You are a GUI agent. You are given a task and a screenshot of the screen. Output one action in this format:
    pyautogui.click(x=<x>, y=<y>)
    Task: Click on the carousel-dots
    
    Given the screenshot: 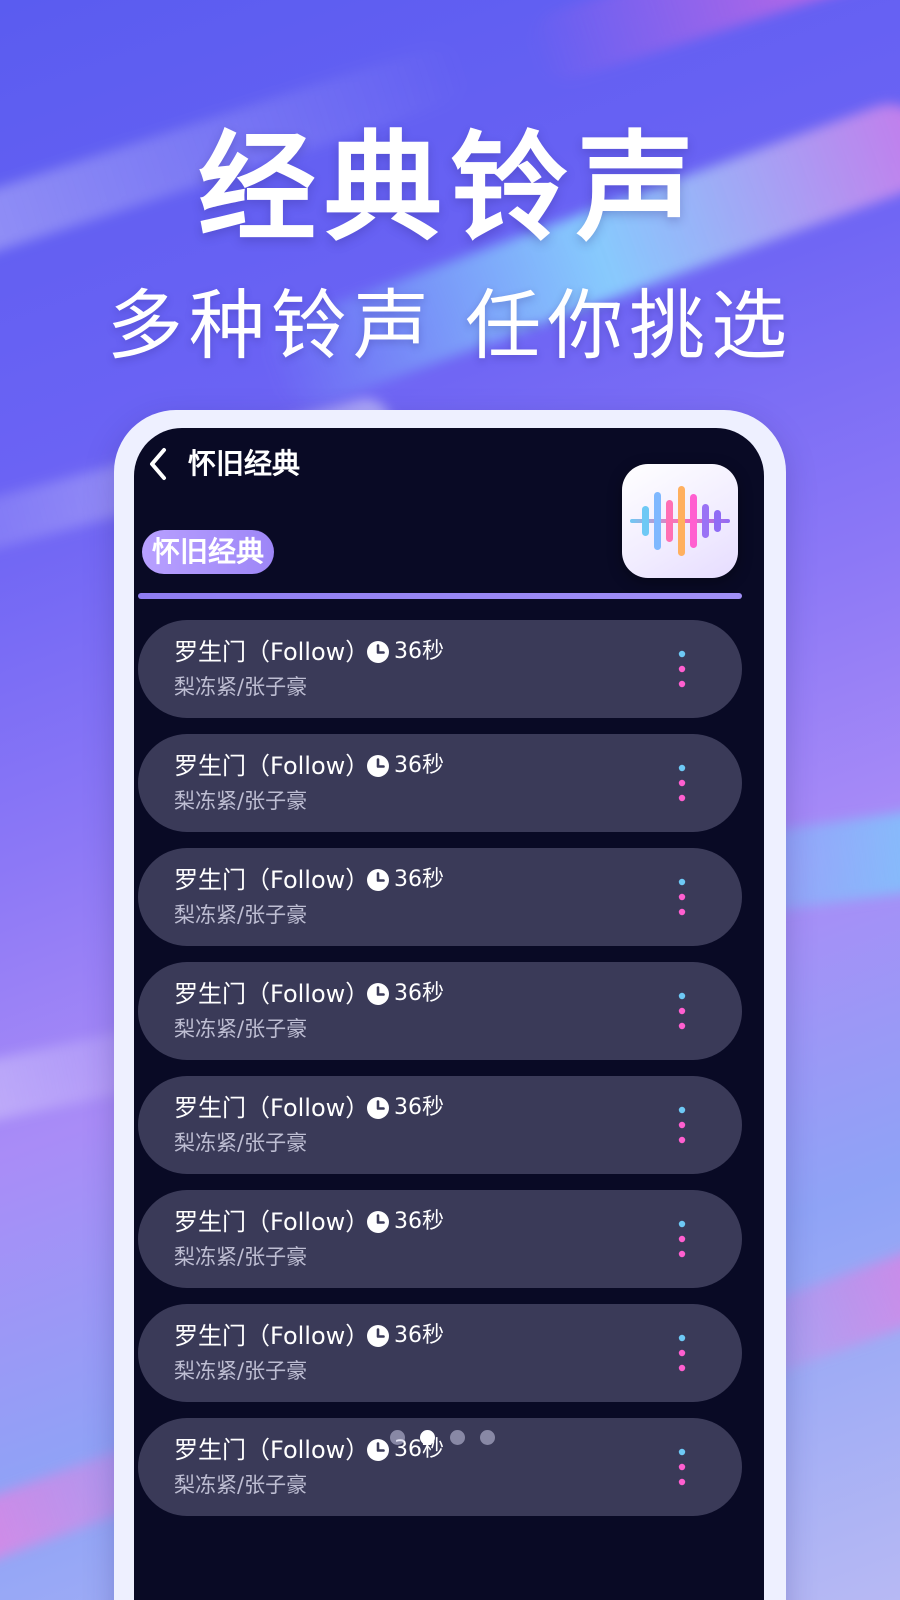 What is the action you would take?
    pyautogui.click(x=445, y=1438)
    